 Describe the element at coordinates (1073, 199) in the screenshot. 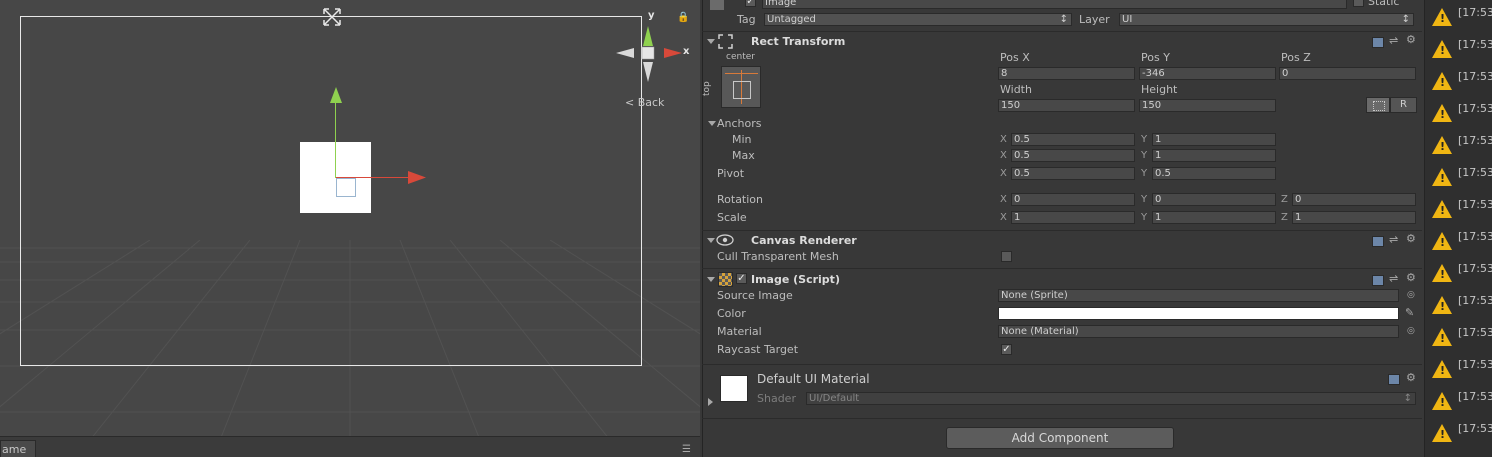

I see `rotation-x-field: 0` at that location.